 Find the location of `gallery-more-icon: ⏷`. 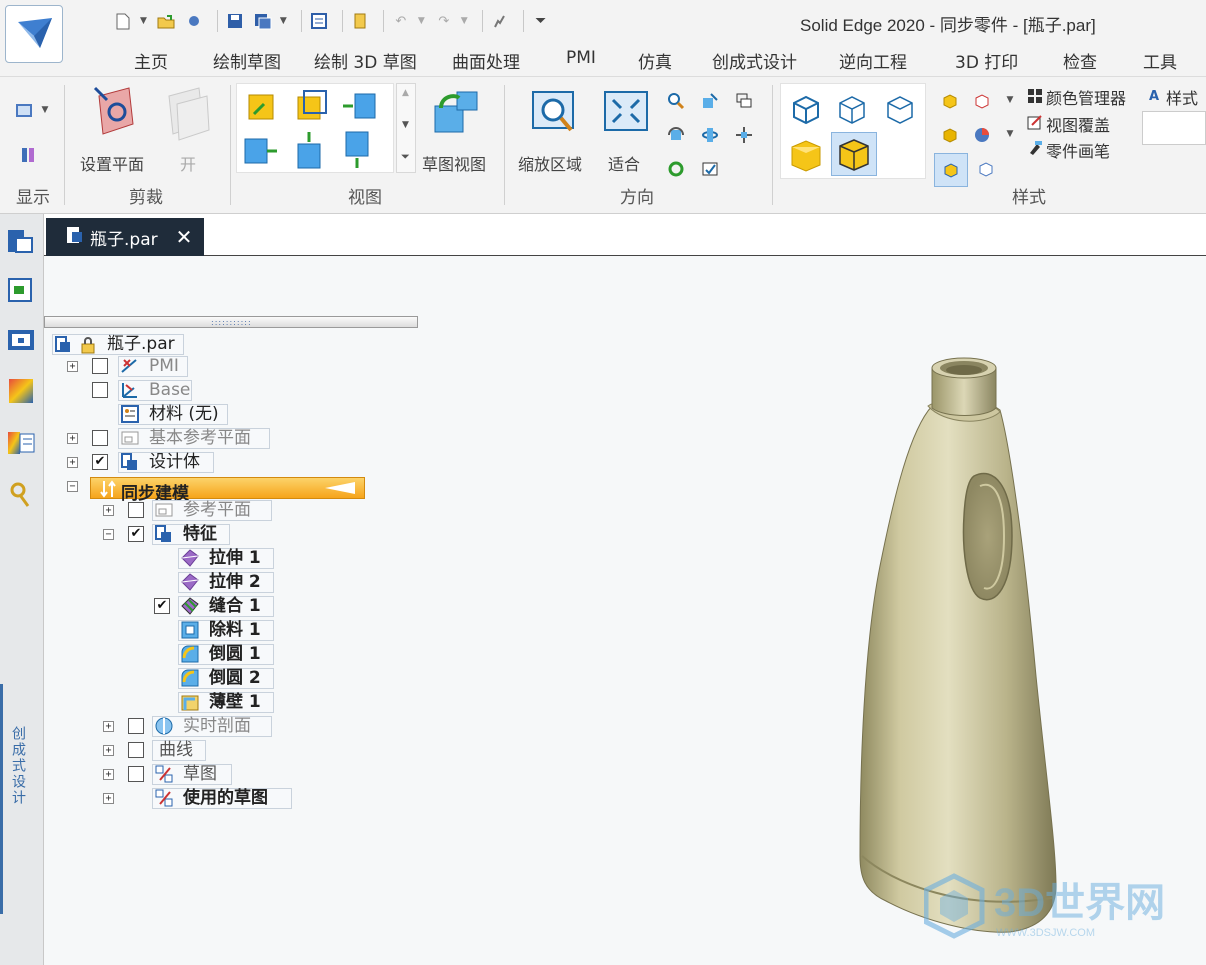

gallery-more-icon: ⏷ is located at coordinates (405, 157).